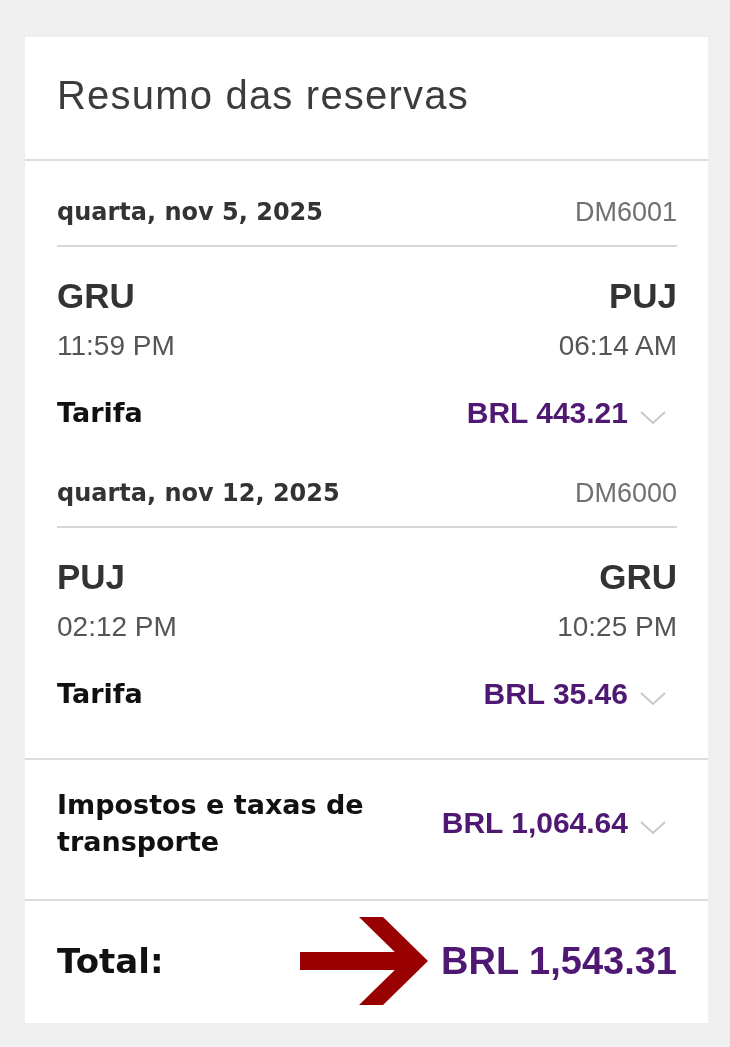 The height and width of the screenshot is (1047, 730). I want to click on summary-title: Resumo das reservas, so click(263, 95).